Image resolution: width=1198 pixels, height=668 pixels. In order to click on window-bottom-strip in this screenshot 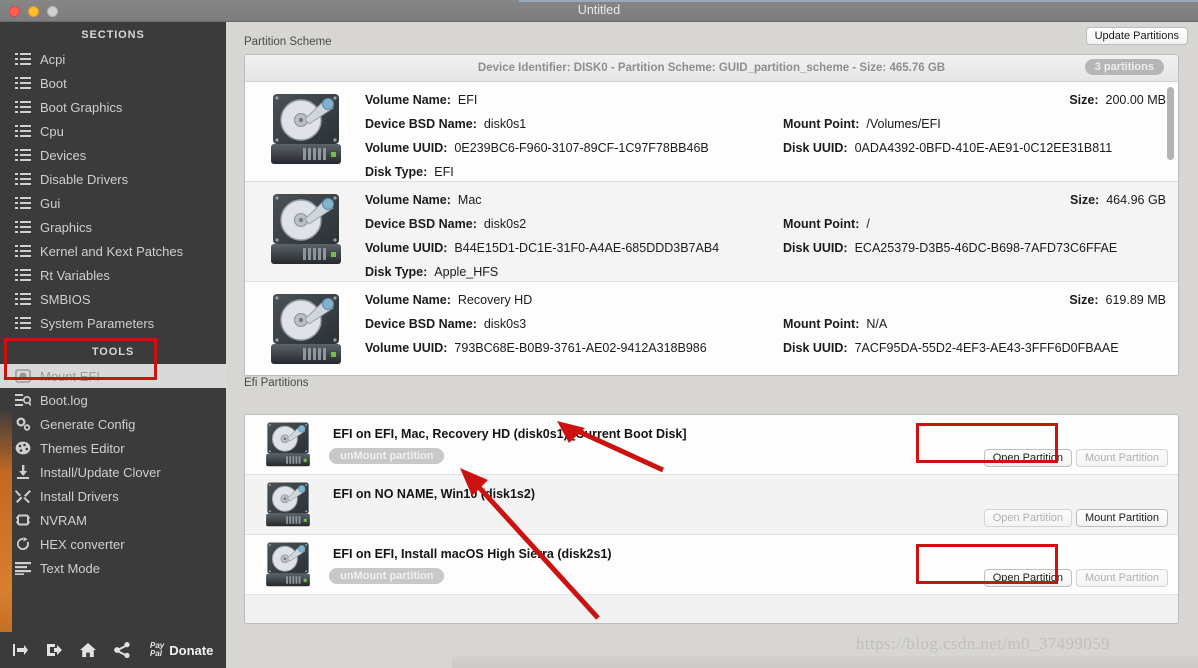, I will do `click(825, 662)`.